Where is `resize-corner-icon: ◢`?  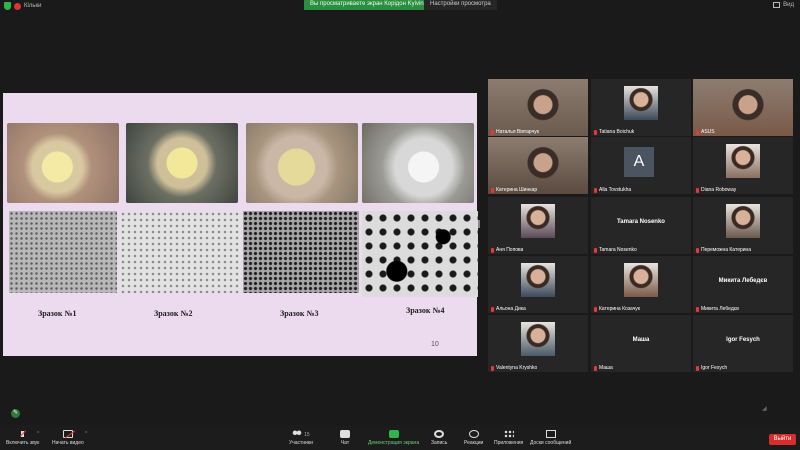
resize-corner-icon: ◢ is located at coordinates (764, 408).